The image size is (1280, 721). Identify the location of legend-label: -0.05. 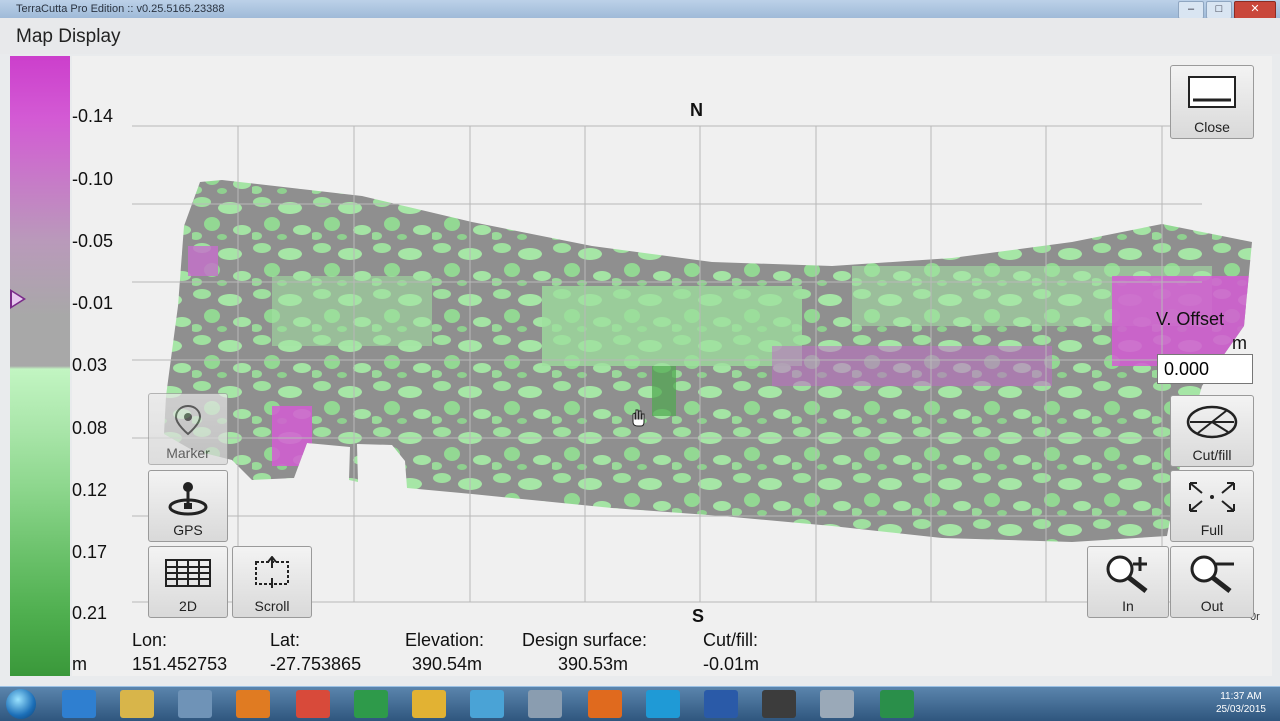
(93, 241).